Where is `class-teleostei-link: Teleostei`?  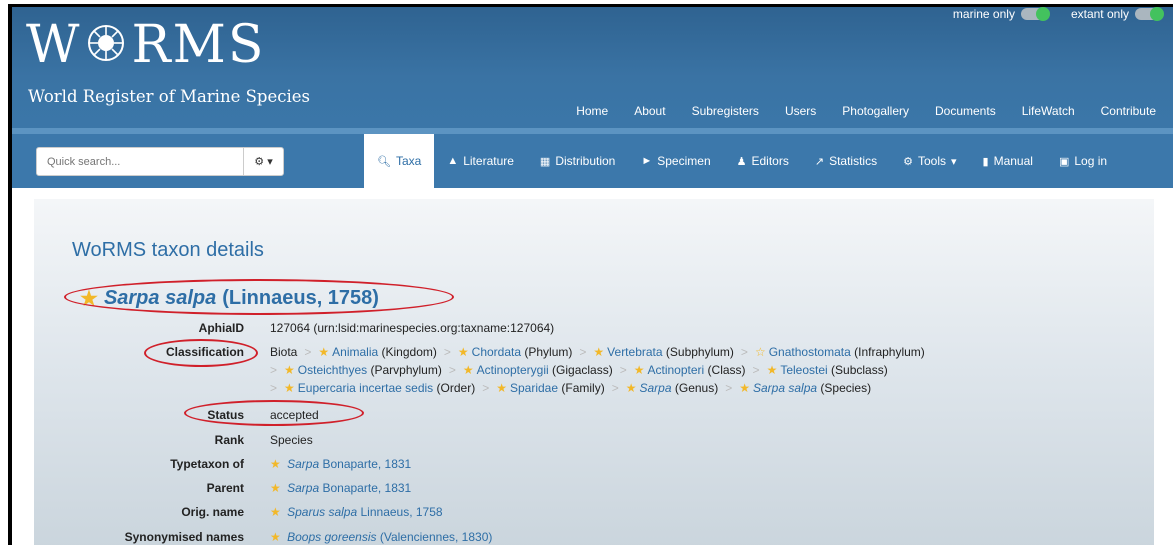
class-teleostei-link: Teleostei is located at coordinates (803, 370).